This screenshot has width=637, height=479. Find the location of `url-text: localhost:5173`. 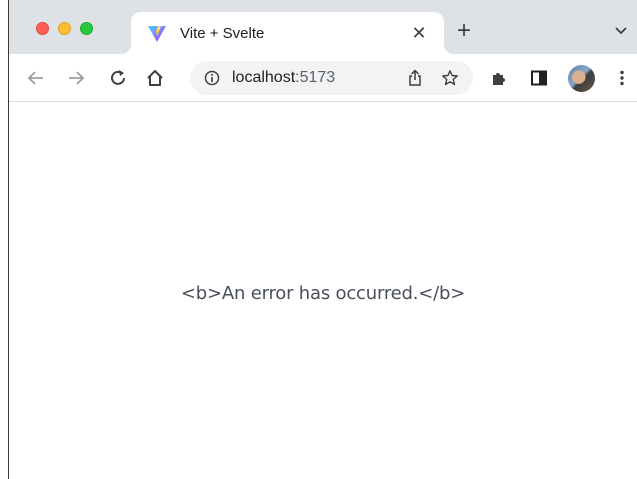

url-text: localhost:5173 is located at coordinates (283, 78).